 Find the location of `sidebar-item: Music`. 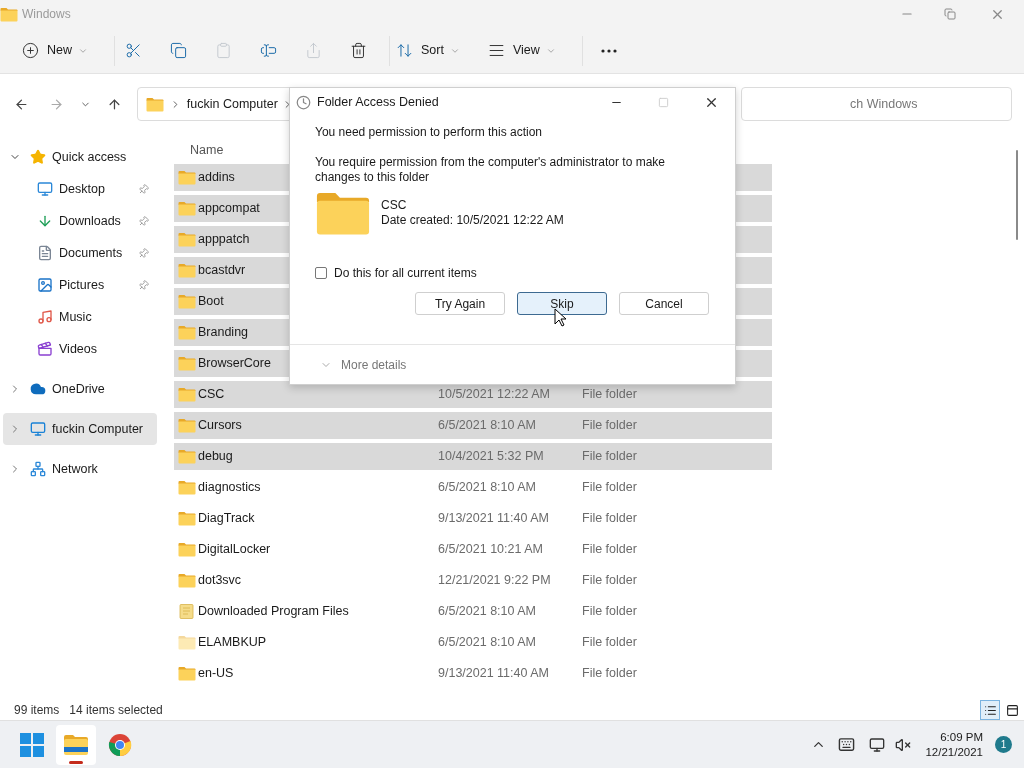

sidebar-item: Music is located at coordinates (80, 317).